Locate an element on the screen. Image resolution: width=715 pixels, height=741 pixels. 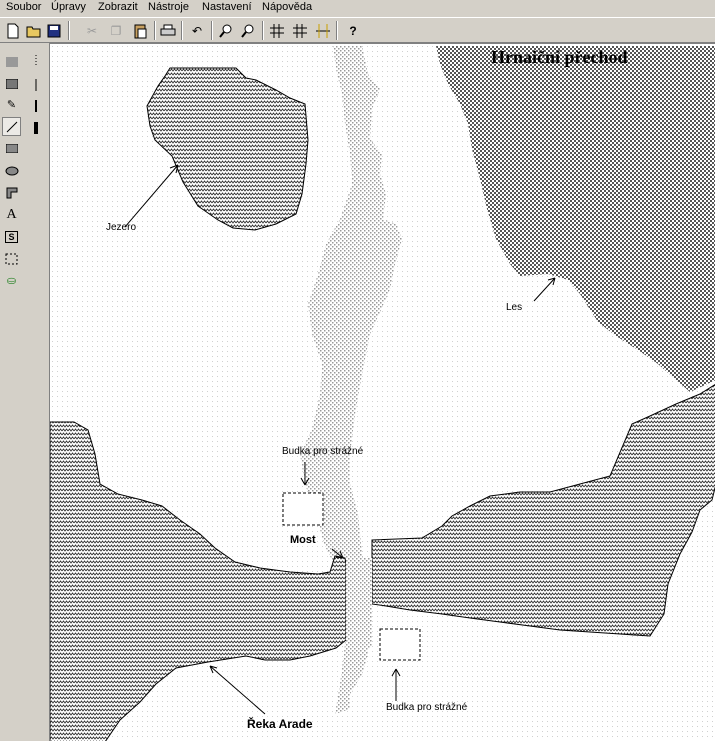
toolbar: ✂ ❐ ↶ ? is located at coordinates (357, 30).